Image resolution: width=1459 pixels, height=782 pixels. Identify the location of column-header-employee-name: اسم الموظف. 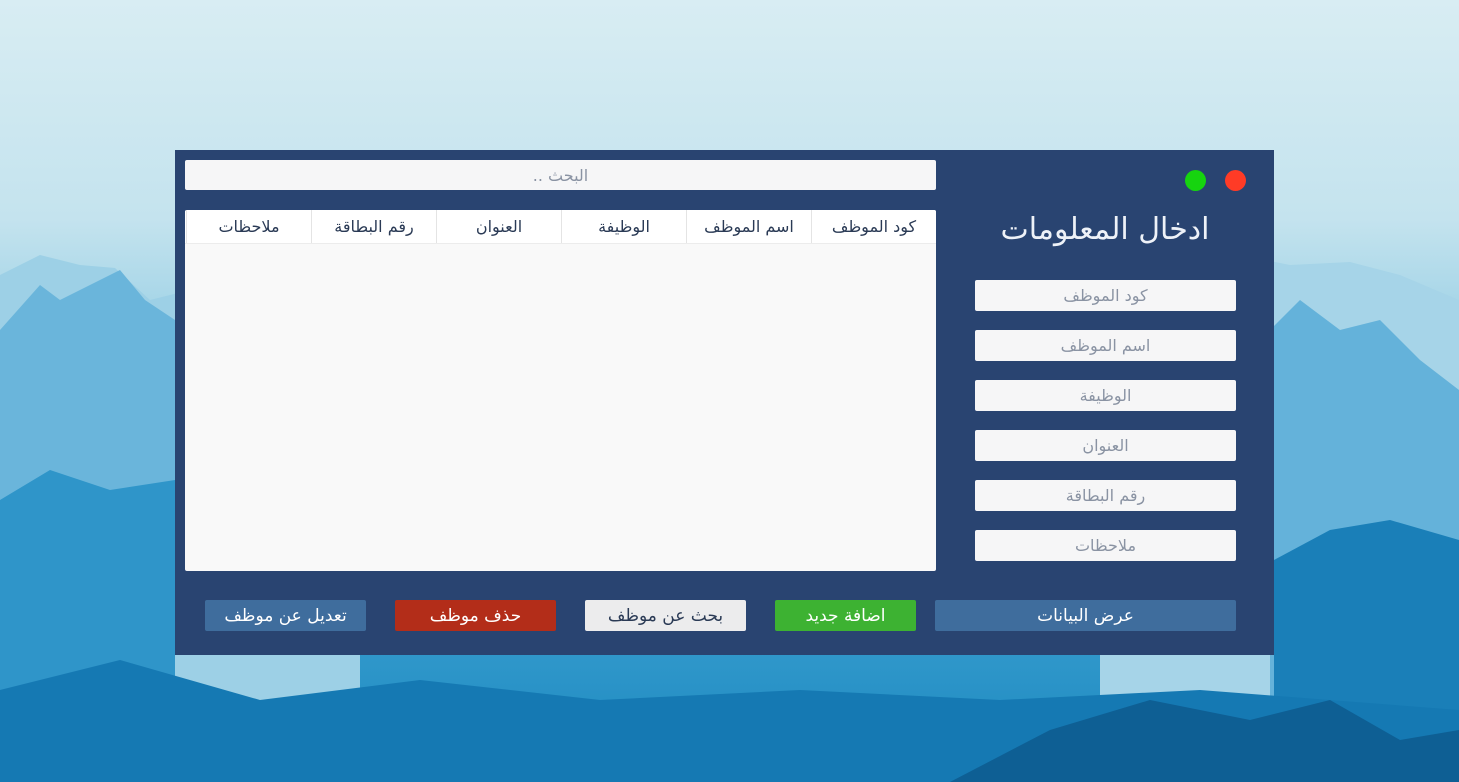
(748, 226).